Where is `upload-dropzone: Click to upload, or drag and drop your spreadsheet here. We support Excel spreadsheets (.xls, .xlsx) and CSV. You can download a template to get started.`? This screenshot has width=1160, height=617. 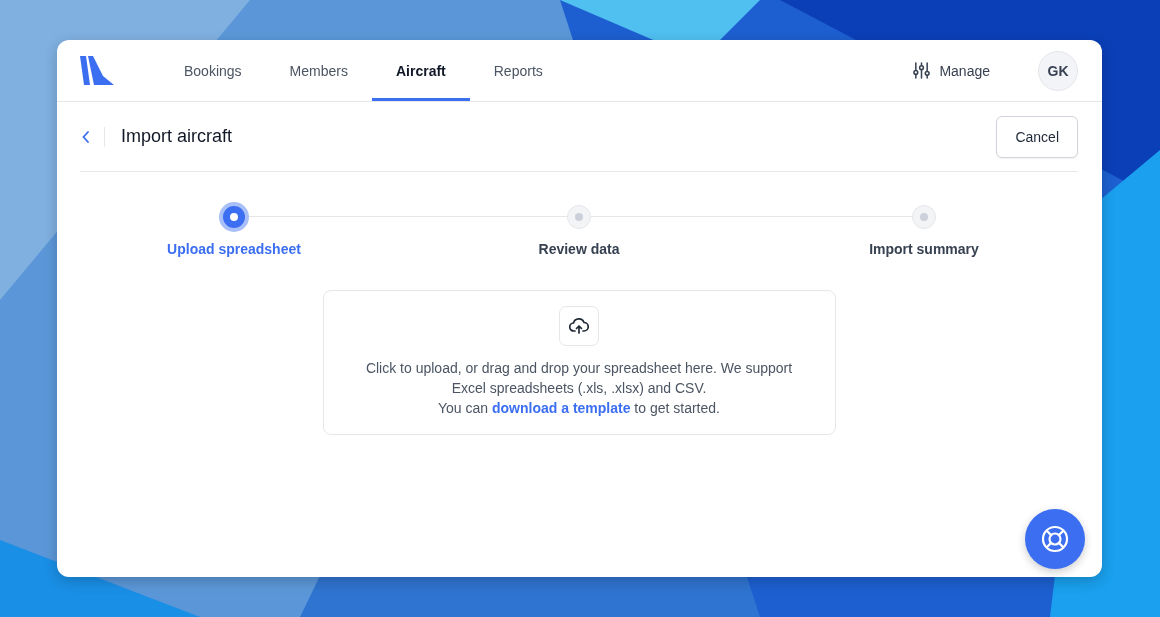 upload-dropzone: Click to upload, or drag and drop your spreadsheet here. We support Excel spreadsheets (.xls, .xlsx) and CSV. You can download a template to get started. is located at coordinates (579, 362).